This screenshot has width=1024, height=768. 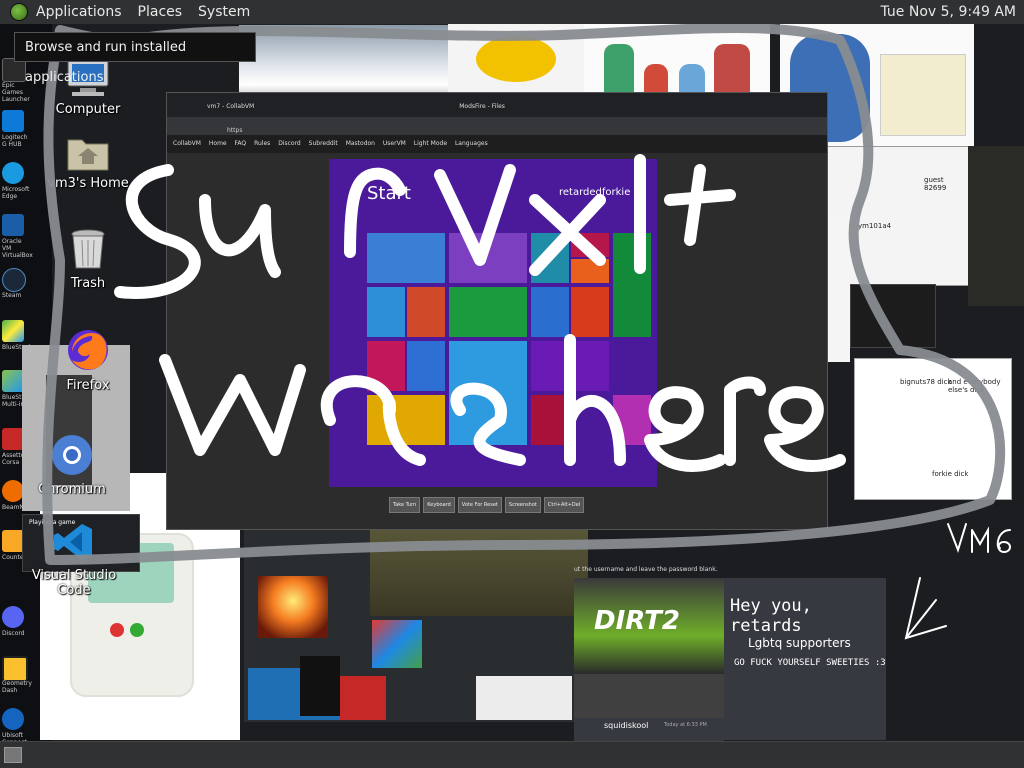 What do you see at coordinates (88, 359) in the screenshot?
I see `firefox-desktop-icon: Firefox` at bounding box center [88, 359].